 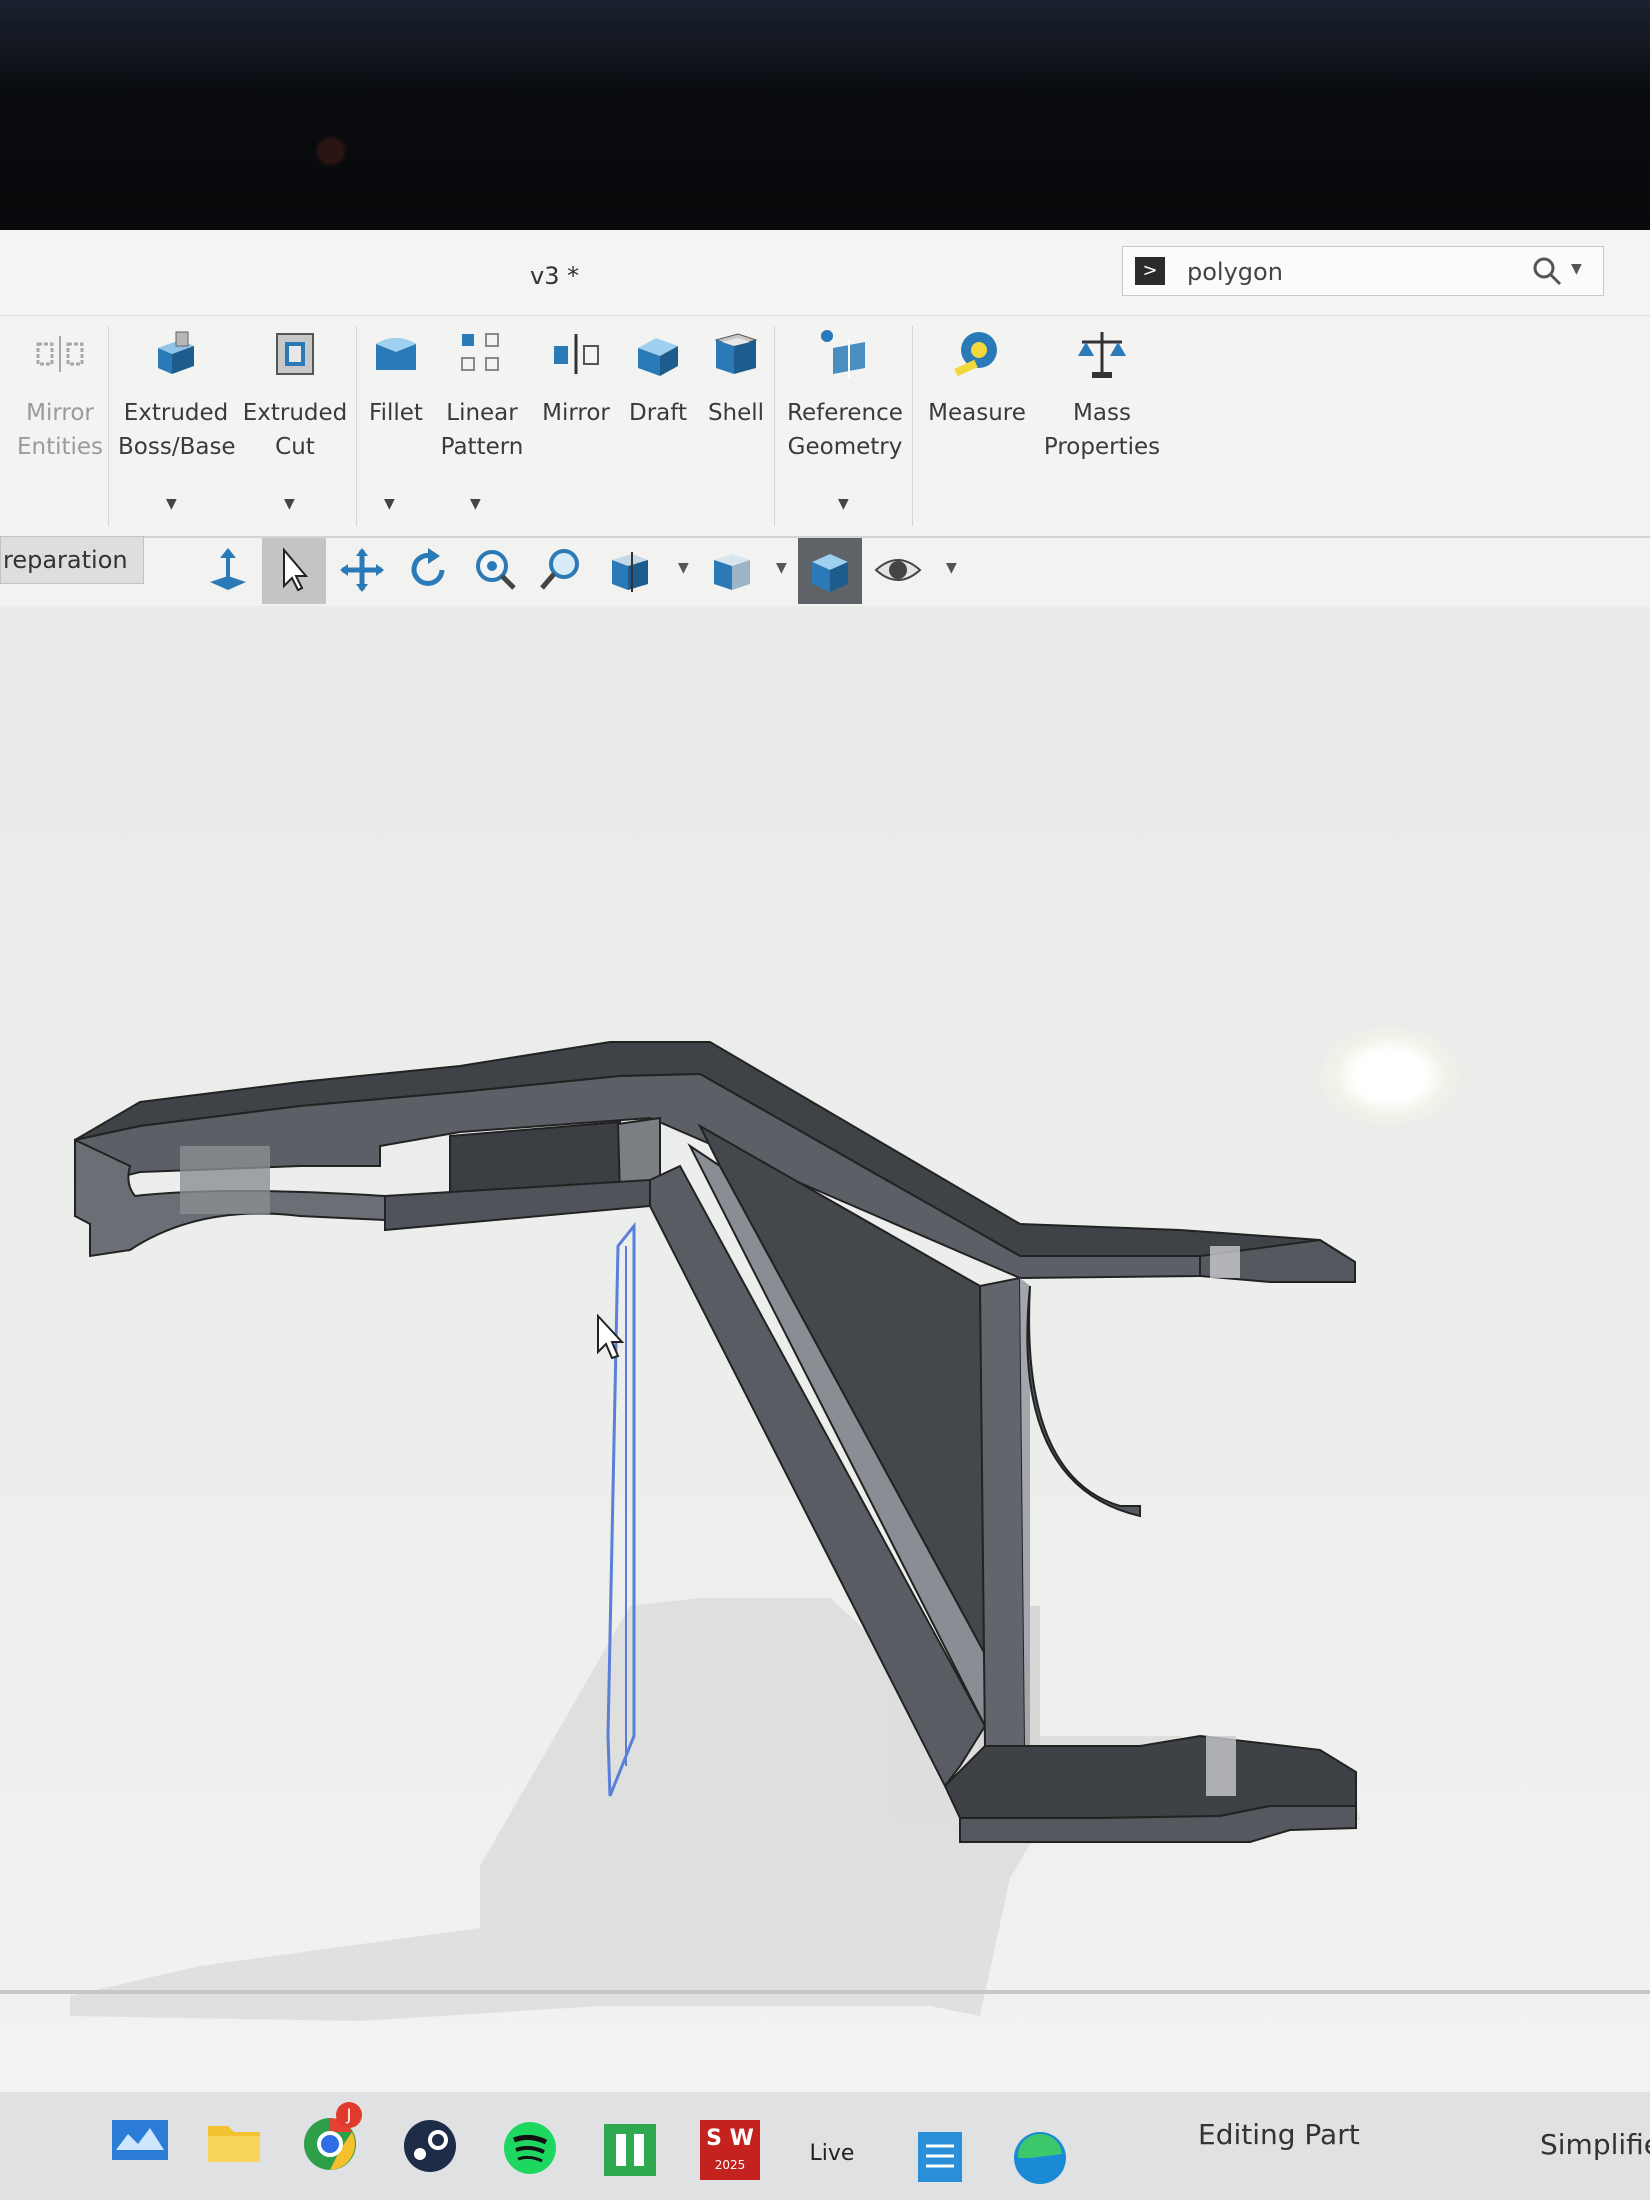 I want to click on reference-geometry-dropdown: ▼, so click(x=843, y=504).